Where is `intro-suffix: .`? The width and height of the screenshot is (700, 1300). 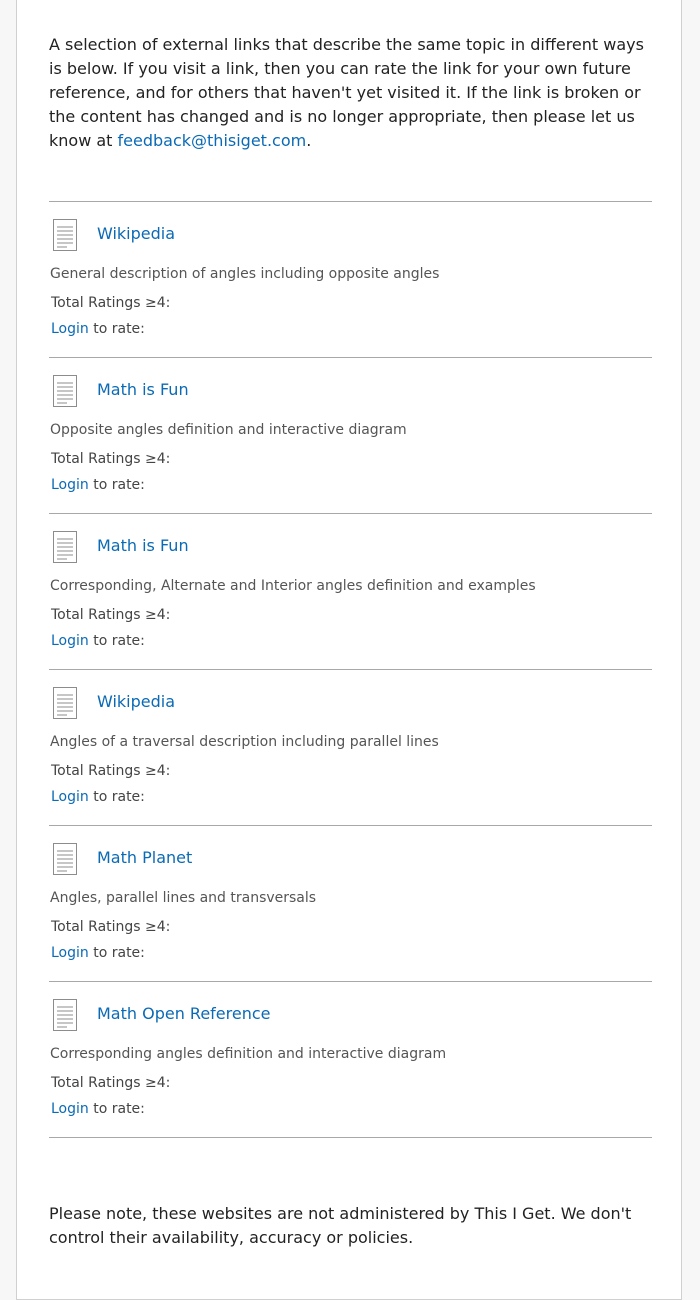
intro-suffix: . is located at coordinates (309, 140).